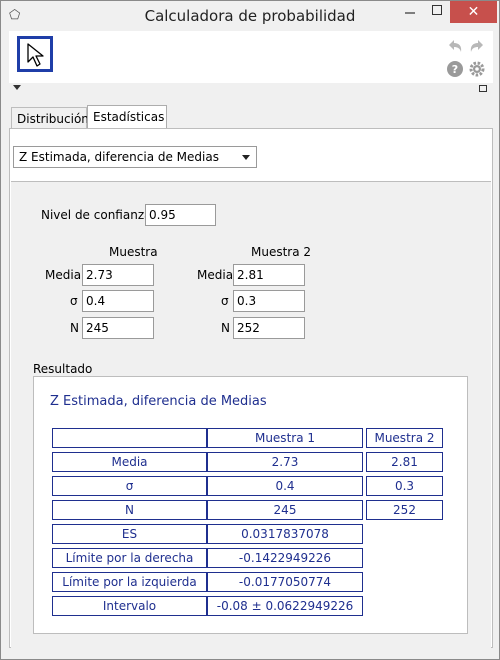  What do you see at coordinates (129, 558) in the screenshot?
I see `table-row-label: Límite por la derecha` at bounding box center [129, 558].